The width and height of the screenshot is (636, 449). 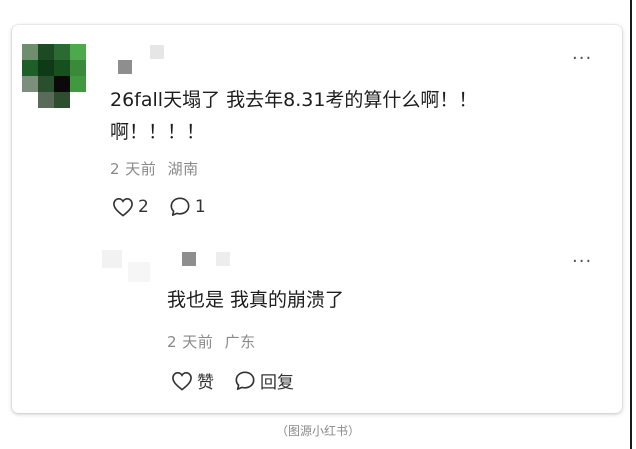 I want to click on comment-meta: 2 天前 湖南, so click(x=154, y=168).